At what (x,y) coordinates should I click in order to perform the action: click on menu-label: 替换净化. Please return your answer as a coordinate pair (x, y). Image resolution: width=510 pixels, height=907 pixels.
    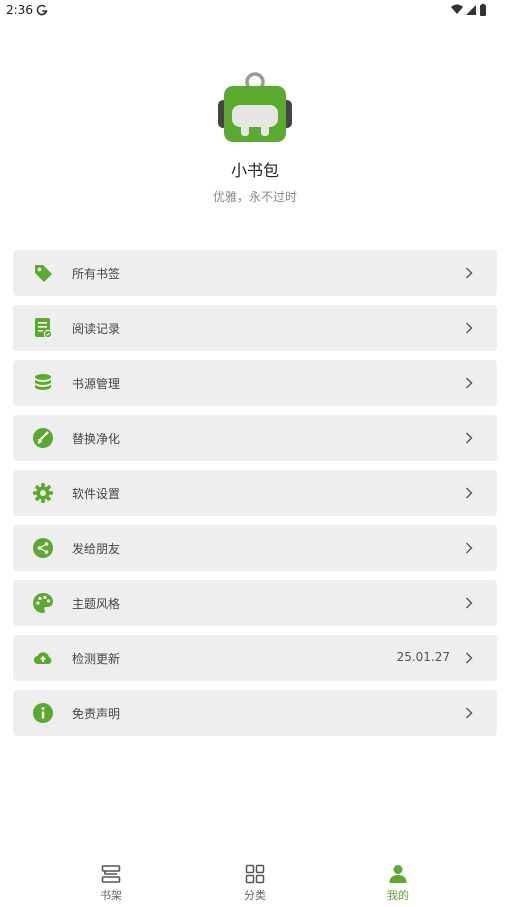
    Looking at the image, I should click on (96, 439).